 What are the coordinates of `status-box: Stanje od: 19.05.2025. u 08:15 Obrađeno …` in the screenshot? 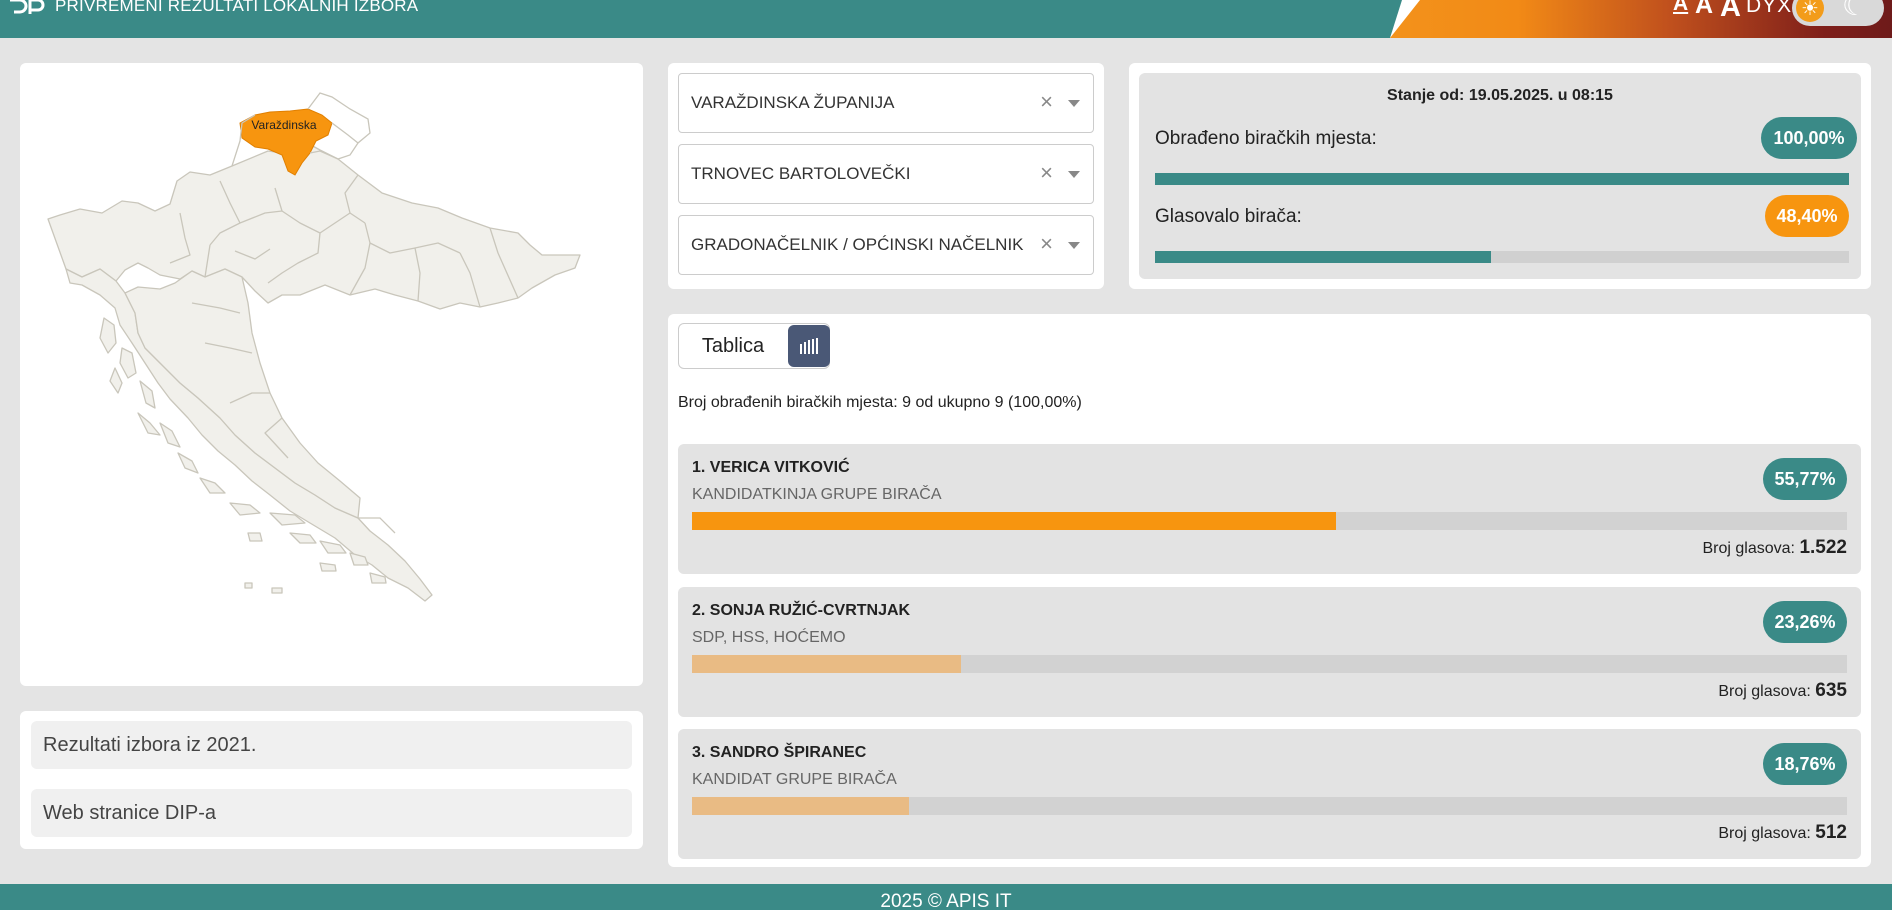 It's located at (1500, 176).